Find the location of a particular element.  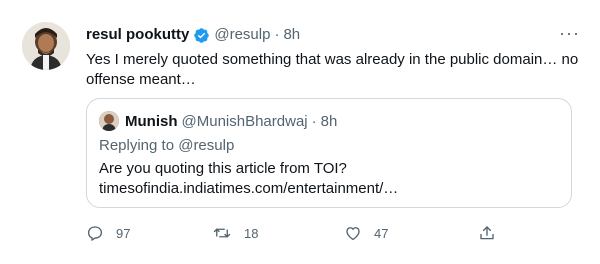

reply-button: 97 is located at coordinates (108, 233).